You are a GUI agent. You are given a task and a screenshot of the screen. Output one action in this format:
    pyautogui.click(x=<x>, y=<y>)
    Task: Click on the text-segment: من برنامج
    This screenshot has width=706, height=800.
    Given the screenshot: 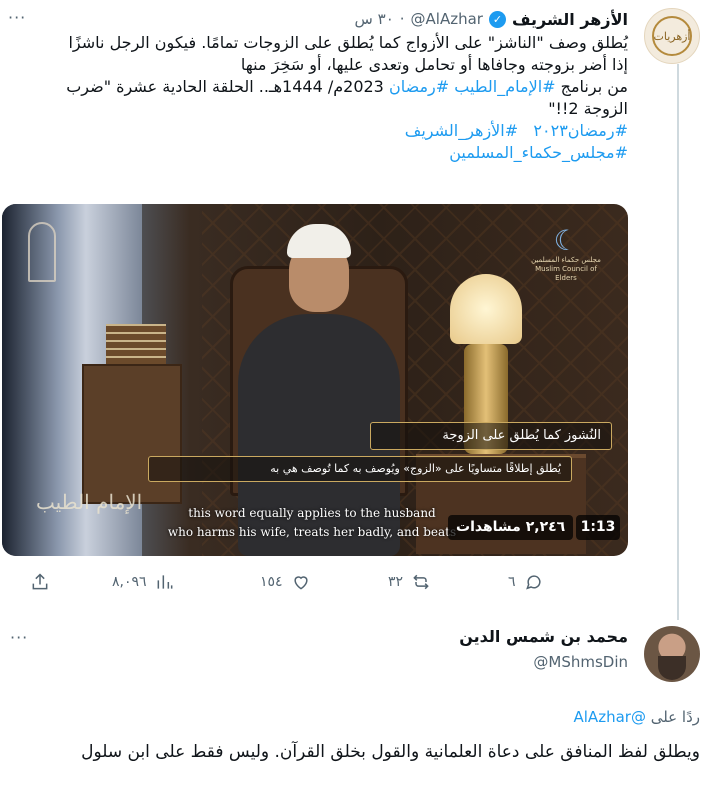 What is the action you would take?
    pyautogui.click(x=591, y=86)
    